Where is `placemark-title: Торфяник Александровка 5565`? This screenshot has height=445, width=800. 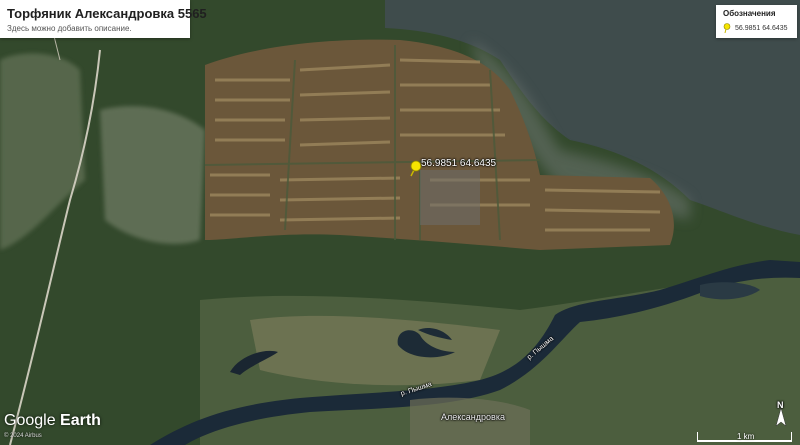
placemark-title: Торфяник Александровка 5565 is located at coordinates (107, 13).